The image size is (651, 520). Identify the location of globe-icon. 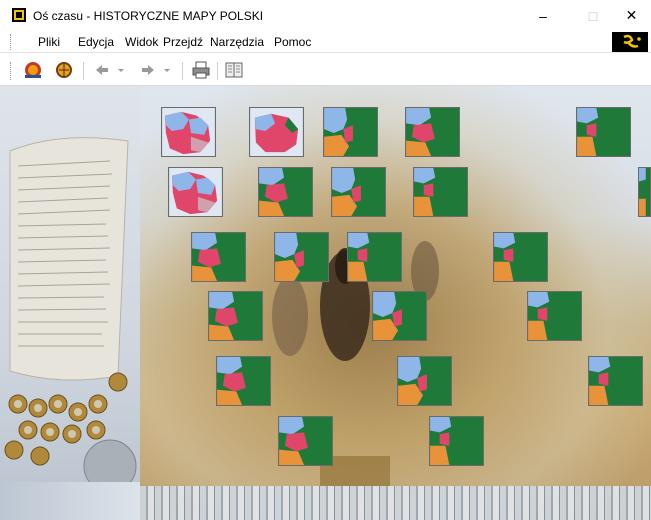
(33, 70).